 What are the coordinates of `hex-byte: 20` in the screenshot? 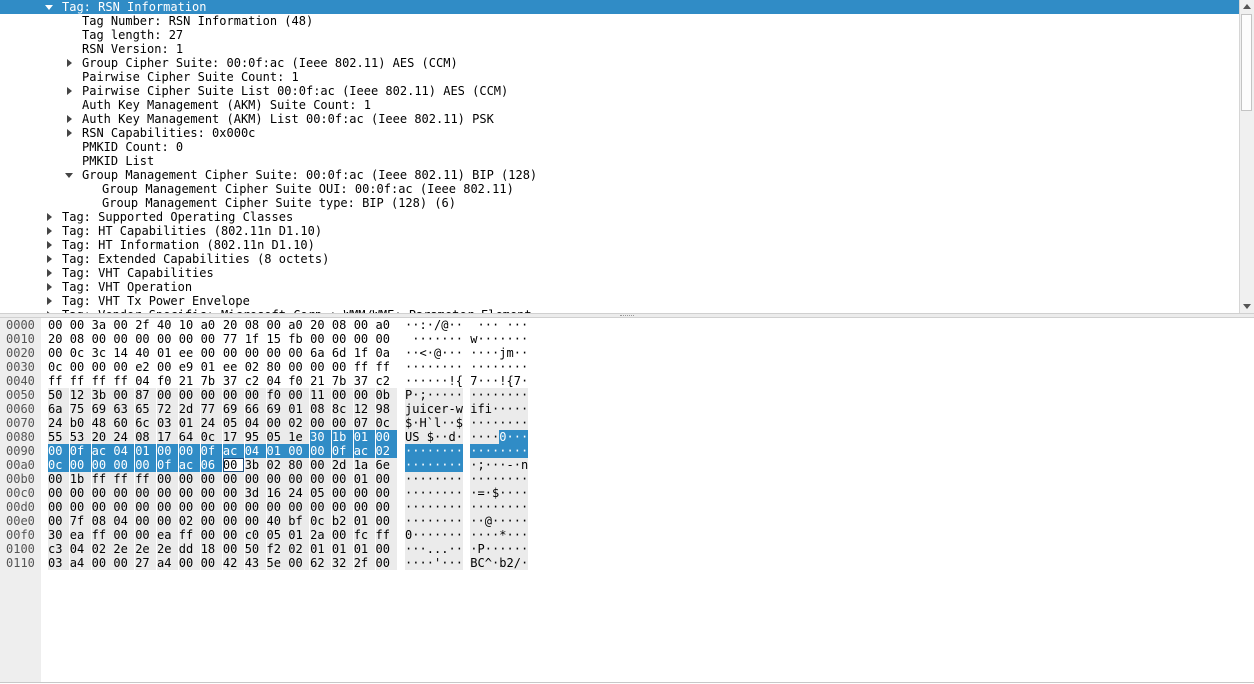 It's located at (102, 437).